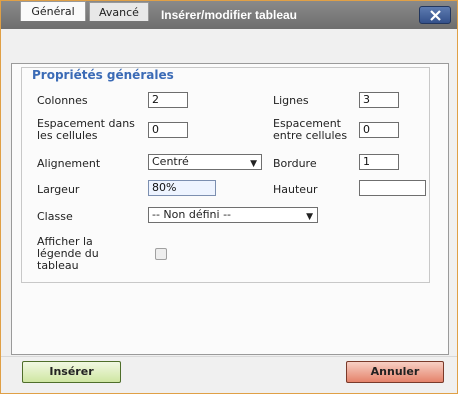  What do you see at coordinates (55, 216) in the screenshot?
I see `class-label: Classe` at bounding box center [55, 216].